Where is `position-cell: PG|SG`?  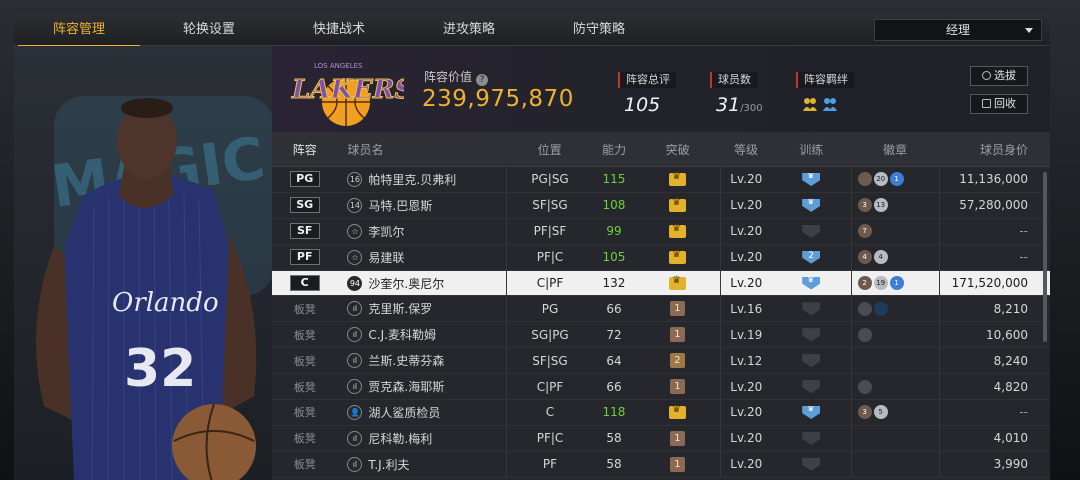 position-cell: PG|SG is located at coordinates (549, 179).